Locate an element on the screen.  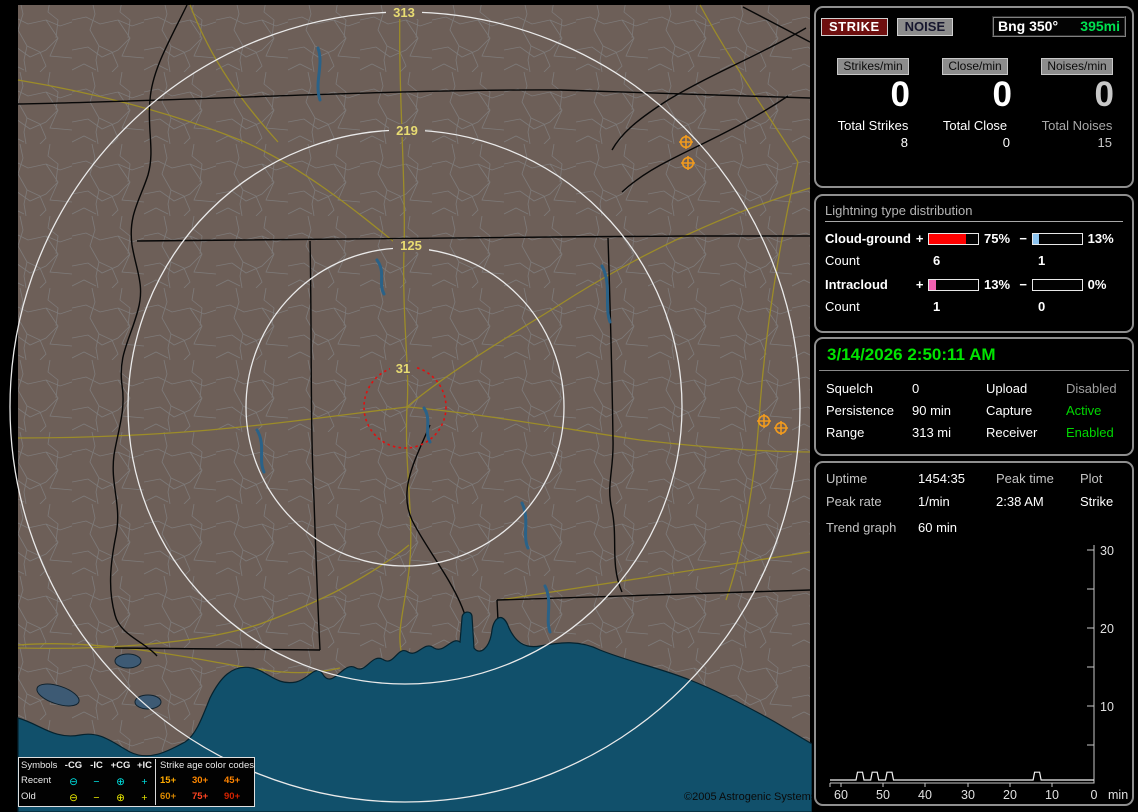
total-close-value: 0 is located at coordinates (1006, 142).